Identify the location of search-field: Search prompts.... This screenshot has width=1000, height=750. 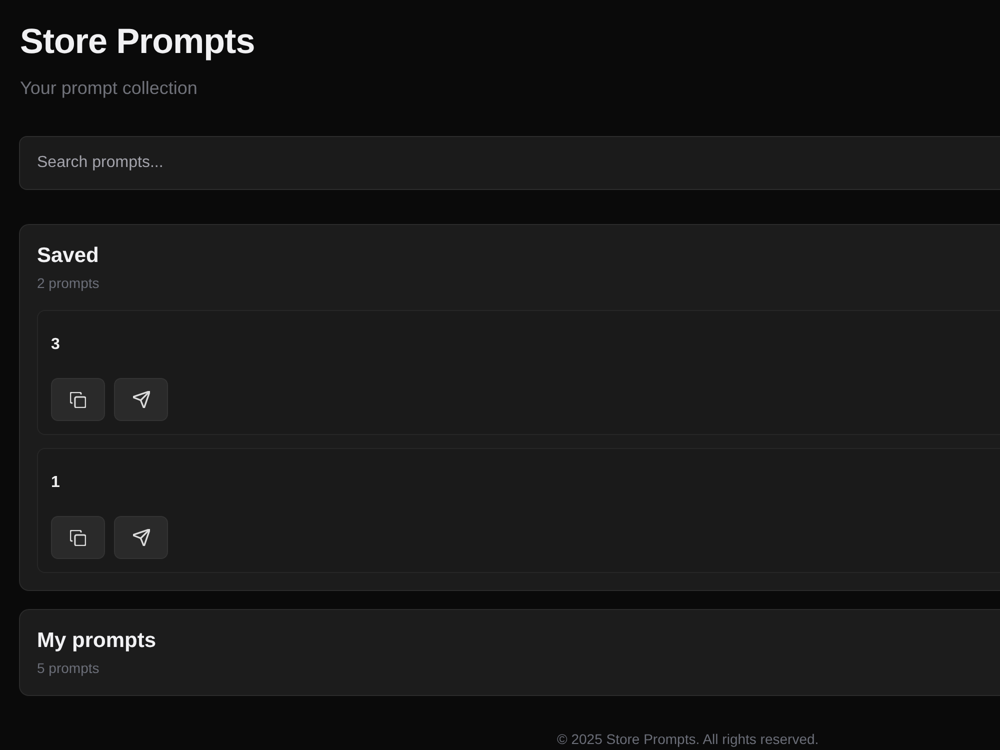
(509, 163).